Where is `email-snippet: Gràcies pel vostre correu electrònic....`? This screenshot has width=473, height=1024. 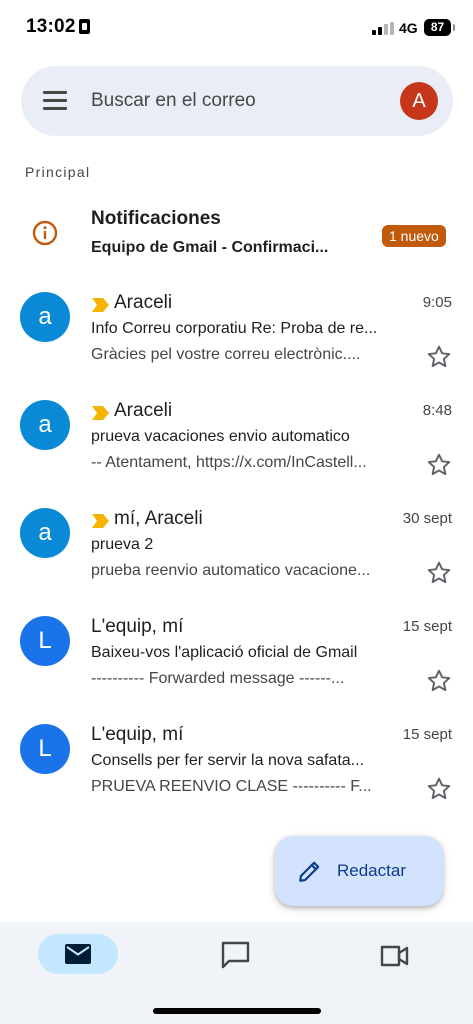
email-snippet: Gràcies pel vostre correu electrònic.... is located at coordinates (226, 354).